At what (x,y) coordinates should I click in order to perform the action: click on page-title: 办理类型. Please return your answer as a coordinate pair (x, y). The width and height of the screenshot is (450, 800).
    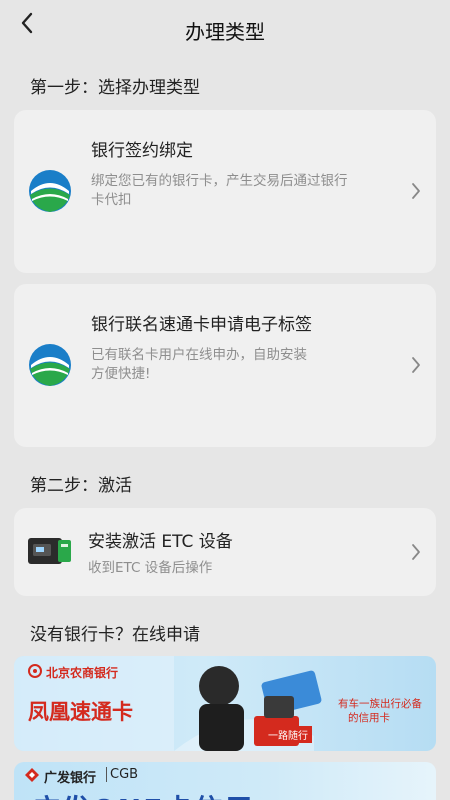
    Looking at the image, I should click on (225, 32).